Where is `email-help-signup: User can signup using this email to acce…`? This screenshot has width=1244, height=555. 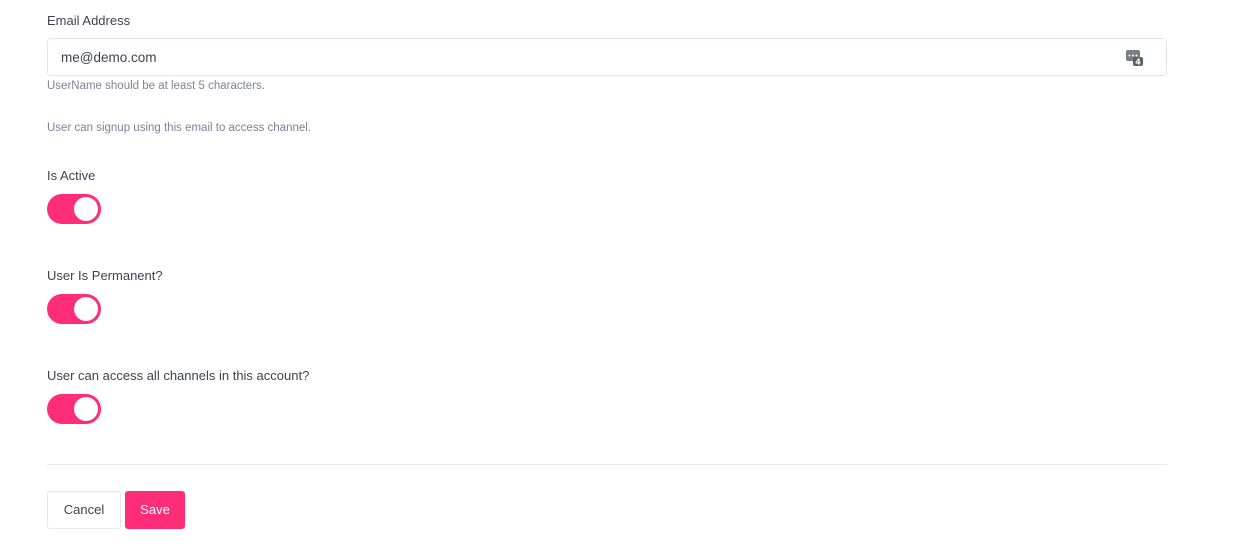 email-help-signup: User can signup using this email to acce… is located at coordinates (179, 128).